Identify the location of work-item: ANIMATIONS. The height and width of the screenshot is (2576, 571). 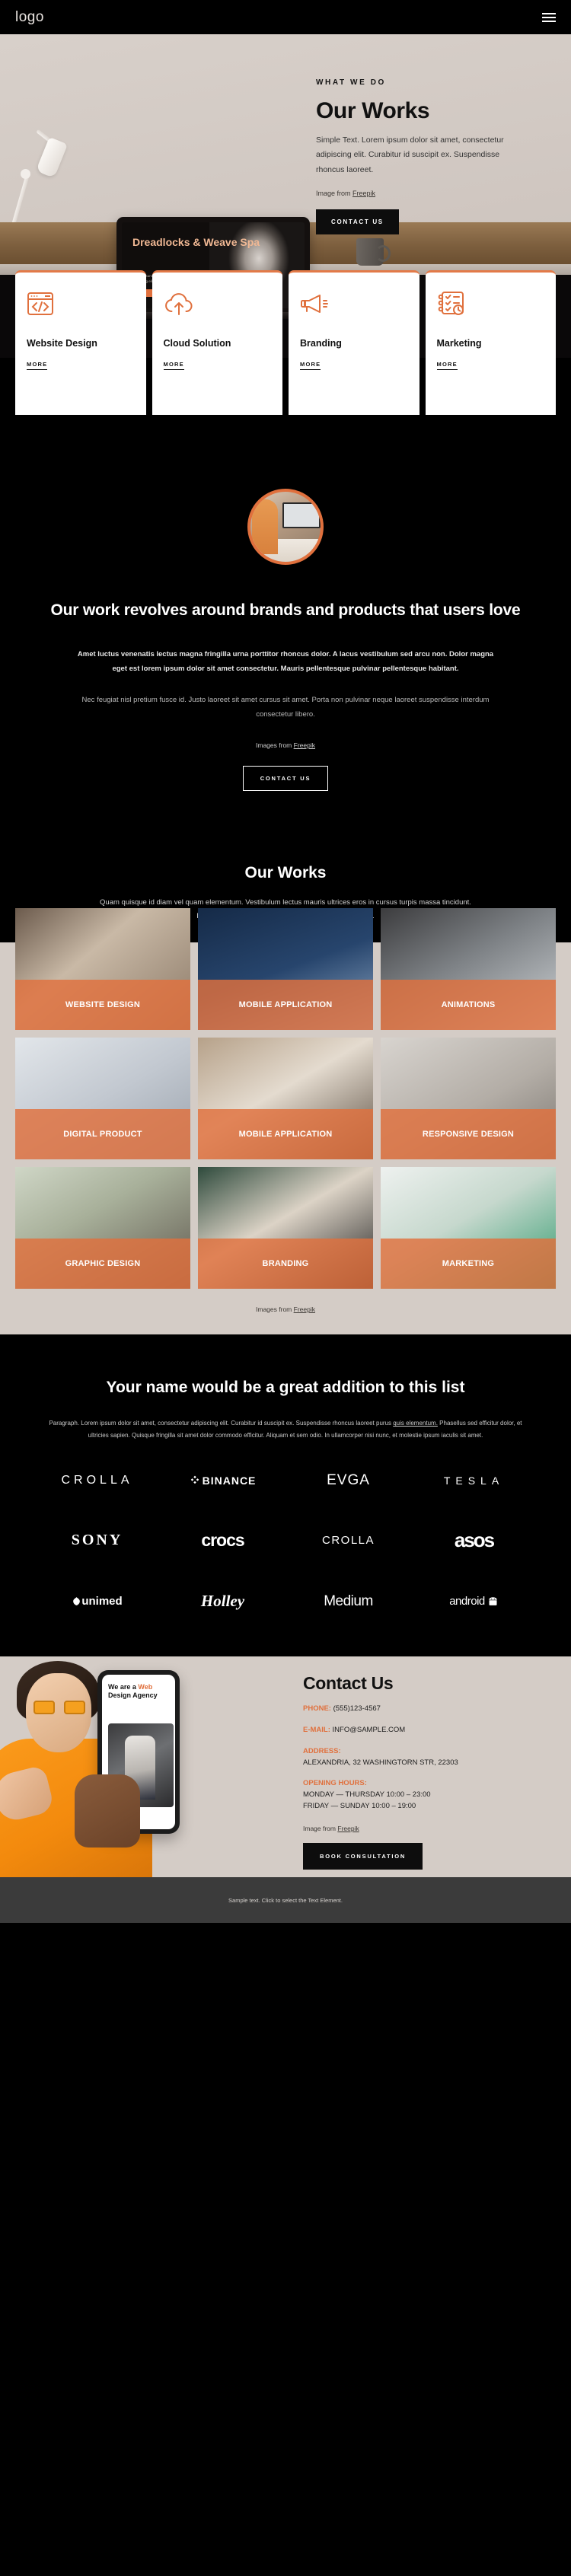
(468, 969).